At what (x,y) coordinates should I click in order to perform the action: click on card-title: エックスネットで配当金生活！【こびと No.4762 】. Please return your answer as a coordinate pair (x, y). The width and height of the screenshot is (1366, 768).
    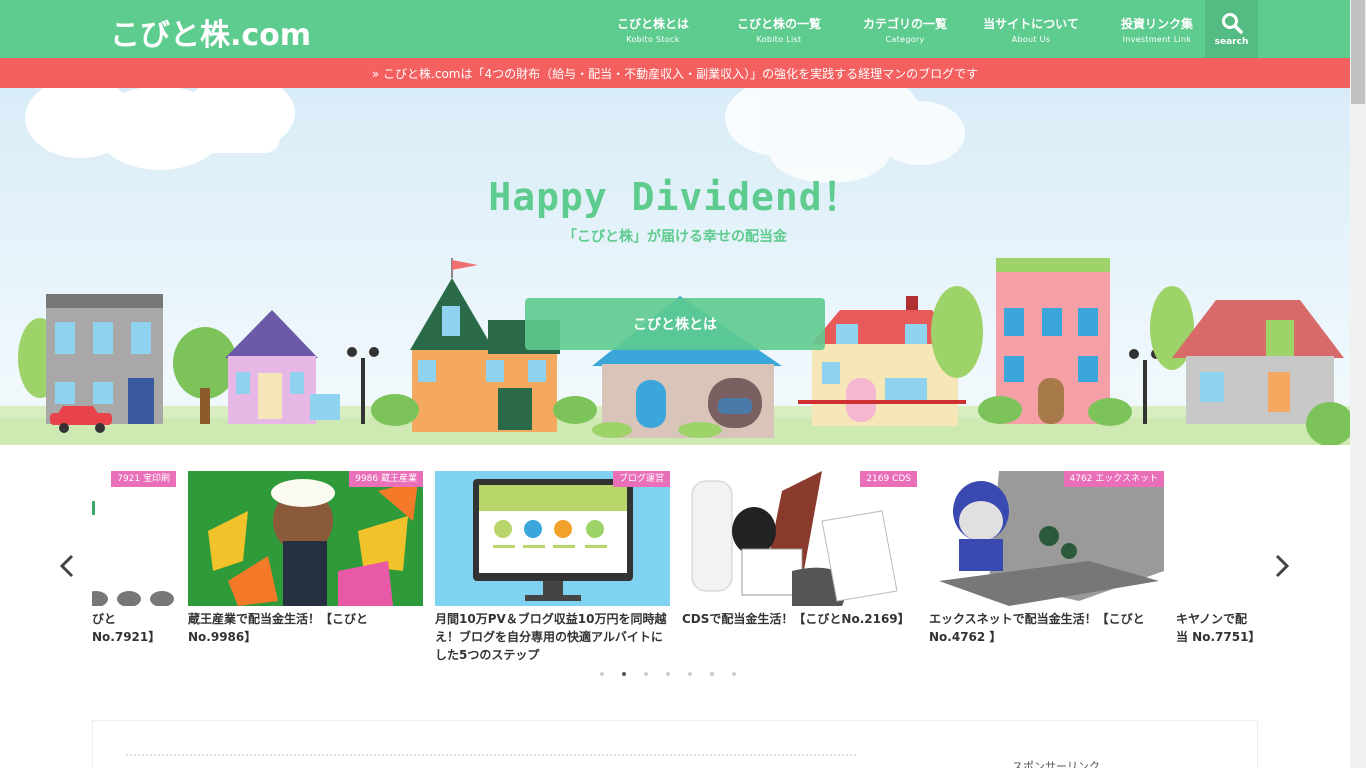
    Looking at the image, I should click on (1037, 628).